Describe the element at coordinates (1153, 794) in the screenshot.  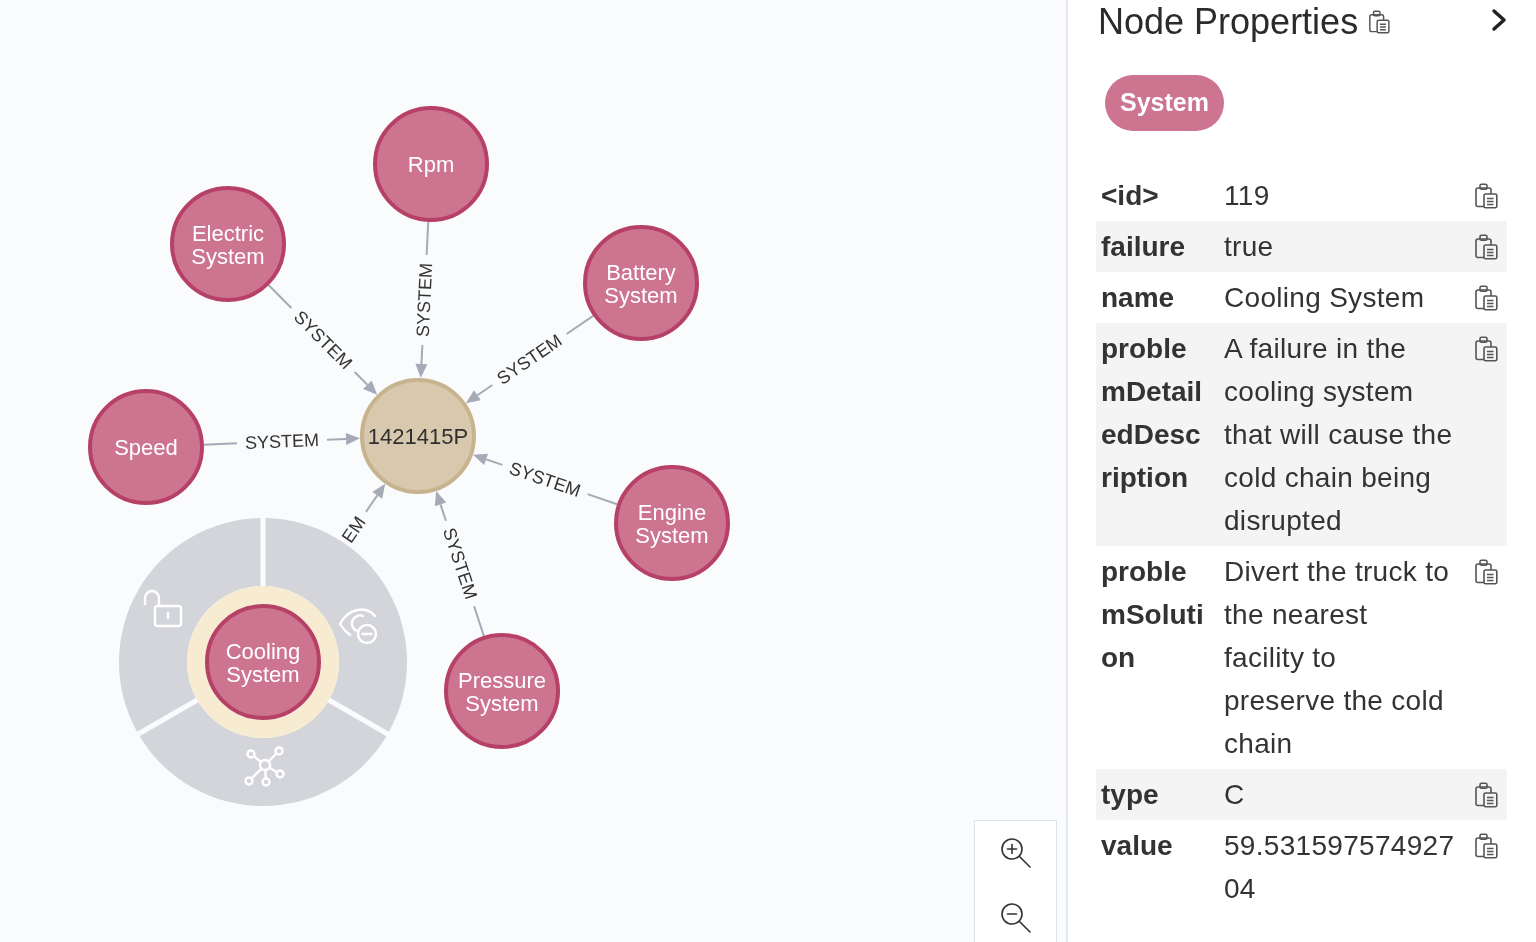
I see `property-key: type` at that location.